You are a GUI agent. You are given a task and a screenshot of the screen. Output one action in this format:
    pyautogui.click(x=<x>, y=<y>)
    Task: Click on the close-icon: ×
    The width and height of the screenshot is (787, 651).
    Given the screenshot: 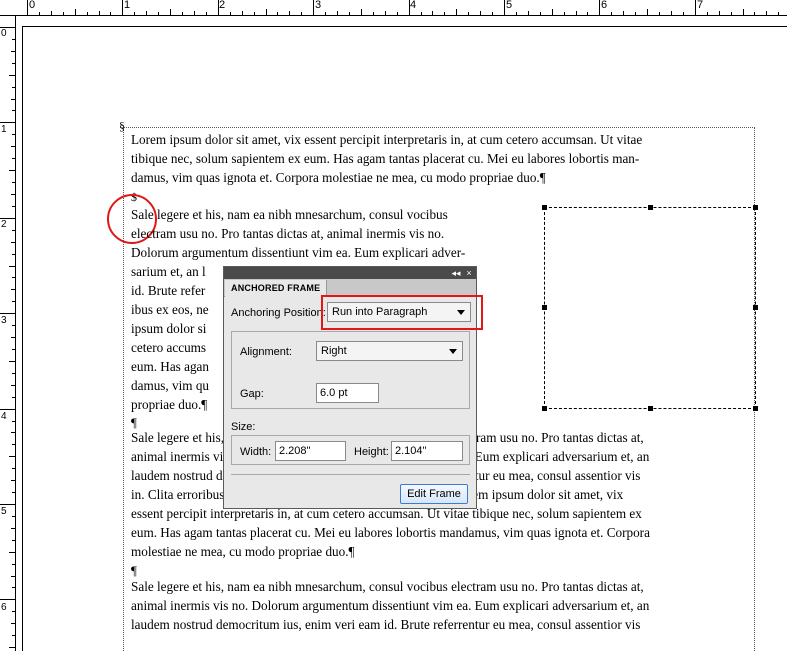 What is the action you would take?
    pyautogui.click(x=469, y=273)
    